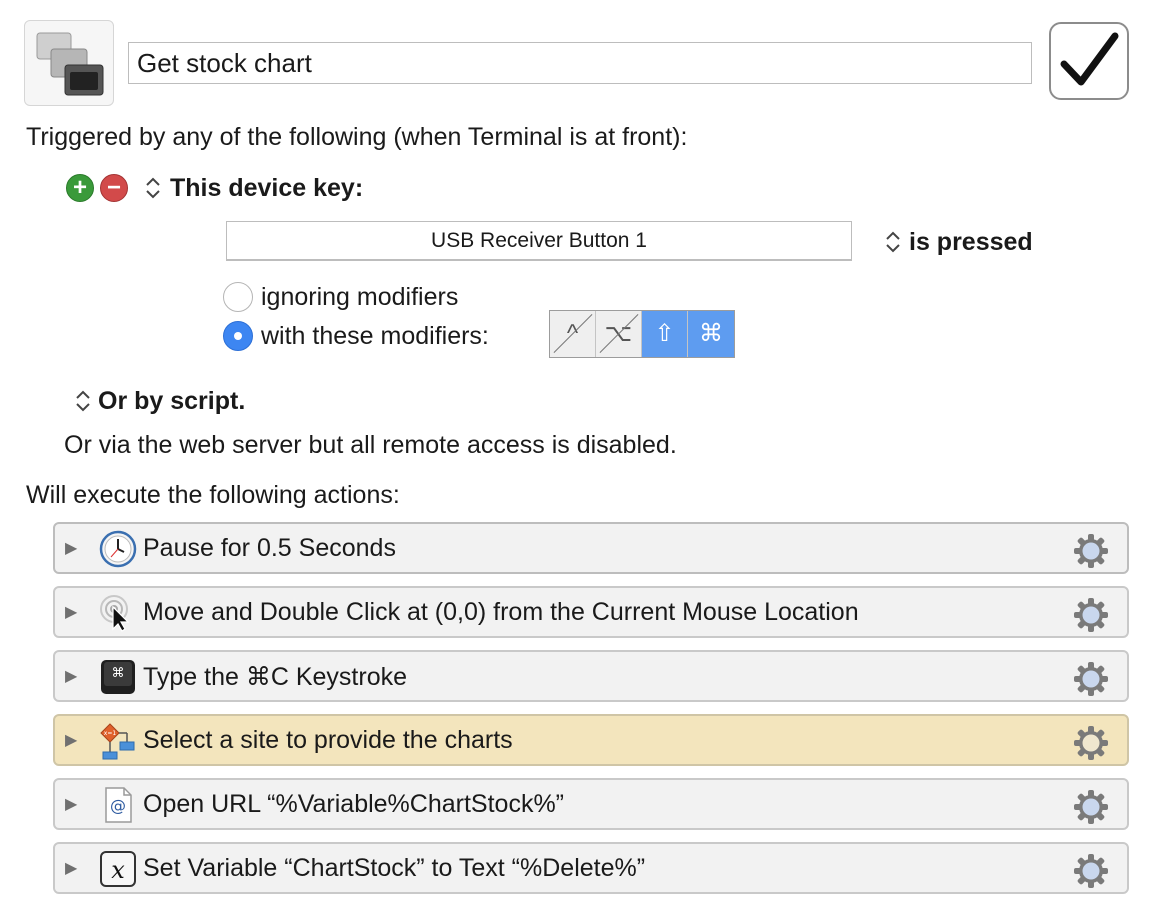  I want to click on trigger-type-label: This device key:, so click(267, 188).